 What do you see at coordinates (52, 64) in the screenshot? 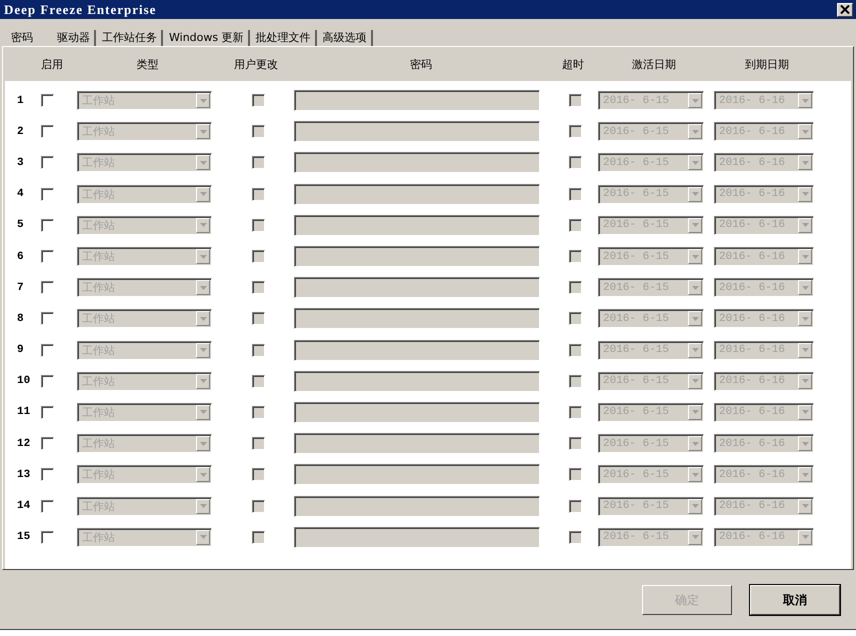
I see `column-header: 启用` at bounding box center [52, 64].